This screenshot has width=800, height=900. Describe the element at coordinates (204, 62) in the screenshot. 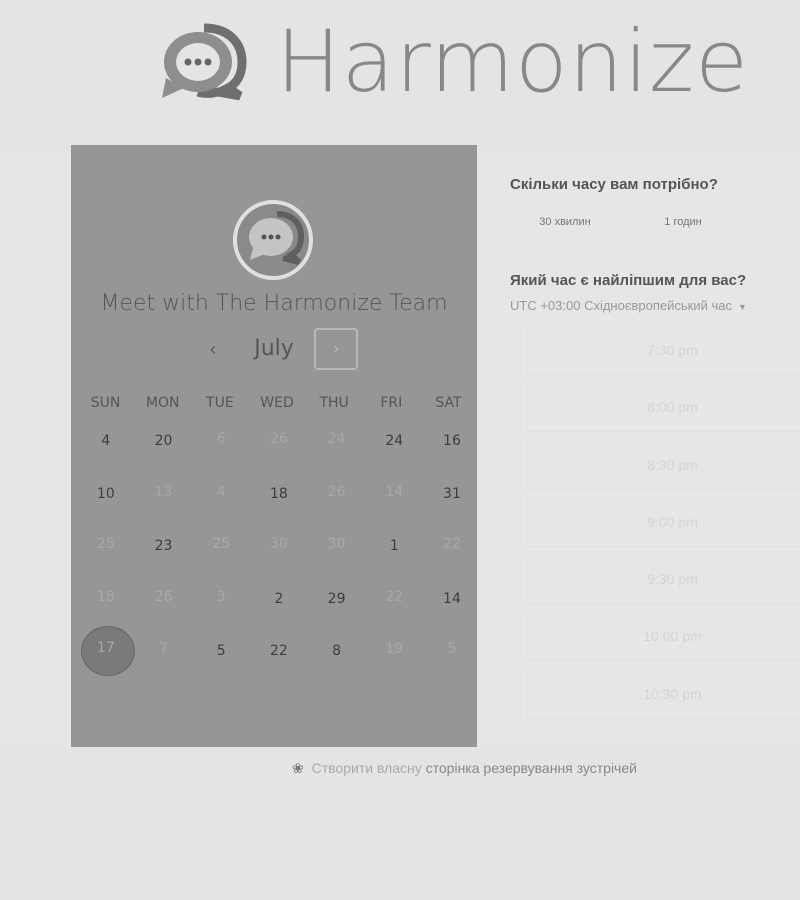

I see `chat-bubble-logo-icon` at that location.